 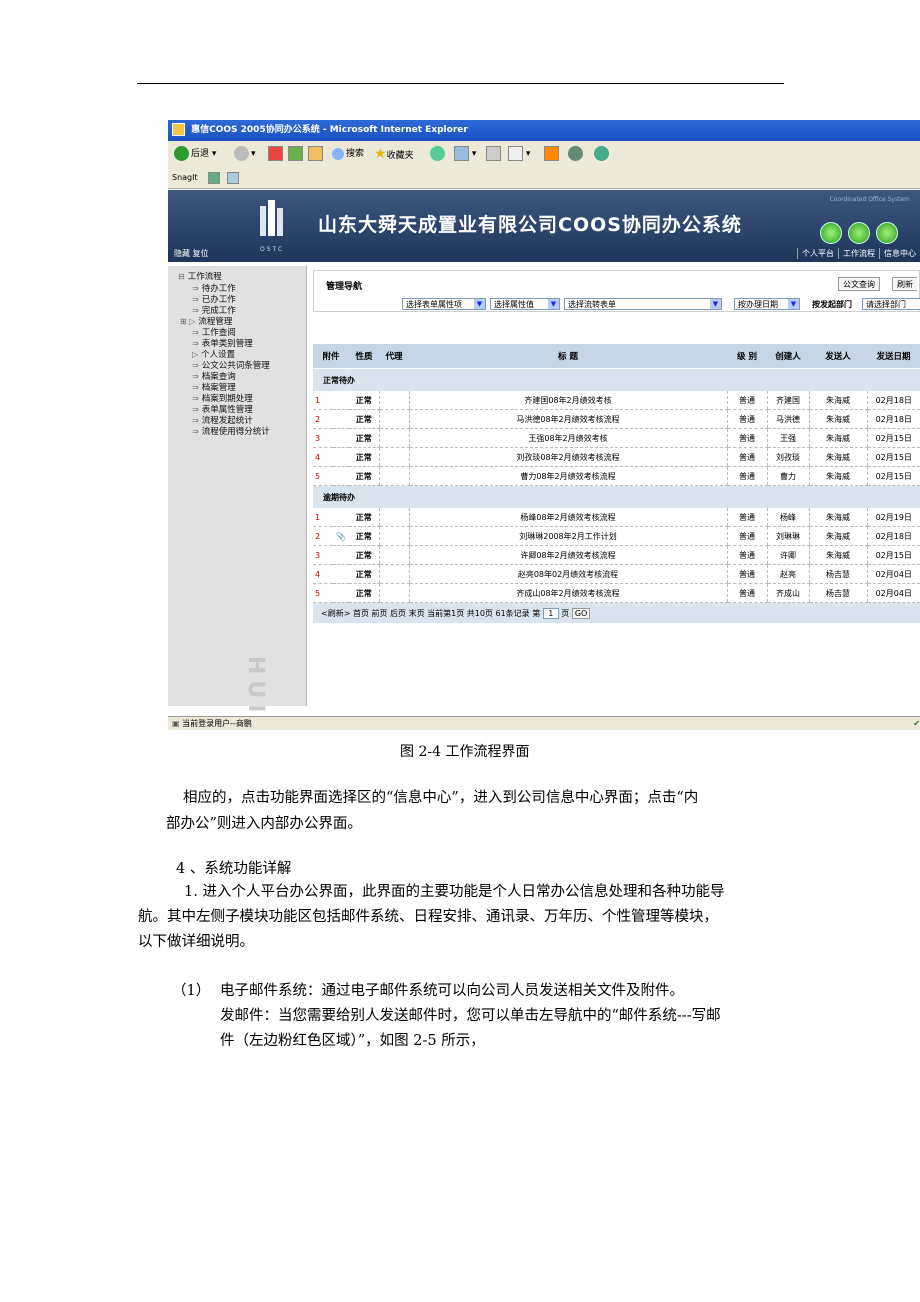 What do you see at coordinates (394, 154) in the screenshot?
I see `favorites-button: ★收藏夹` at bounding box center [394, 154].